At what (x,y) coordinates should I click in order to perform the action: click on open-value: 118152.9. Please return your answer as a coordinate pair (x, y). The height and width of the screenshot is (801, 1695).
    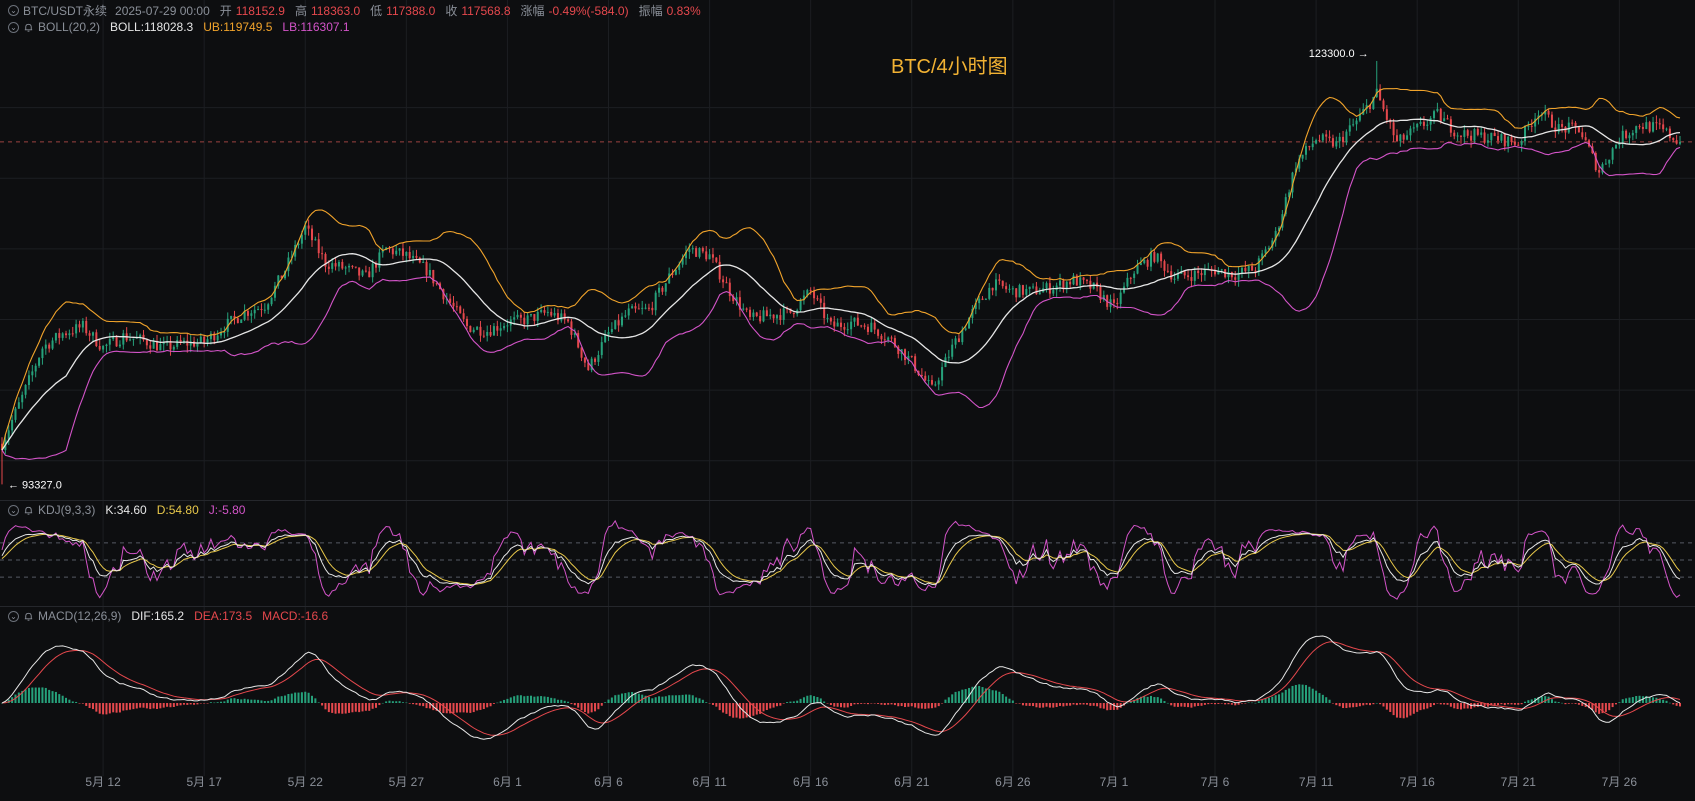
    Looking at the image, I should click on (260, 10).